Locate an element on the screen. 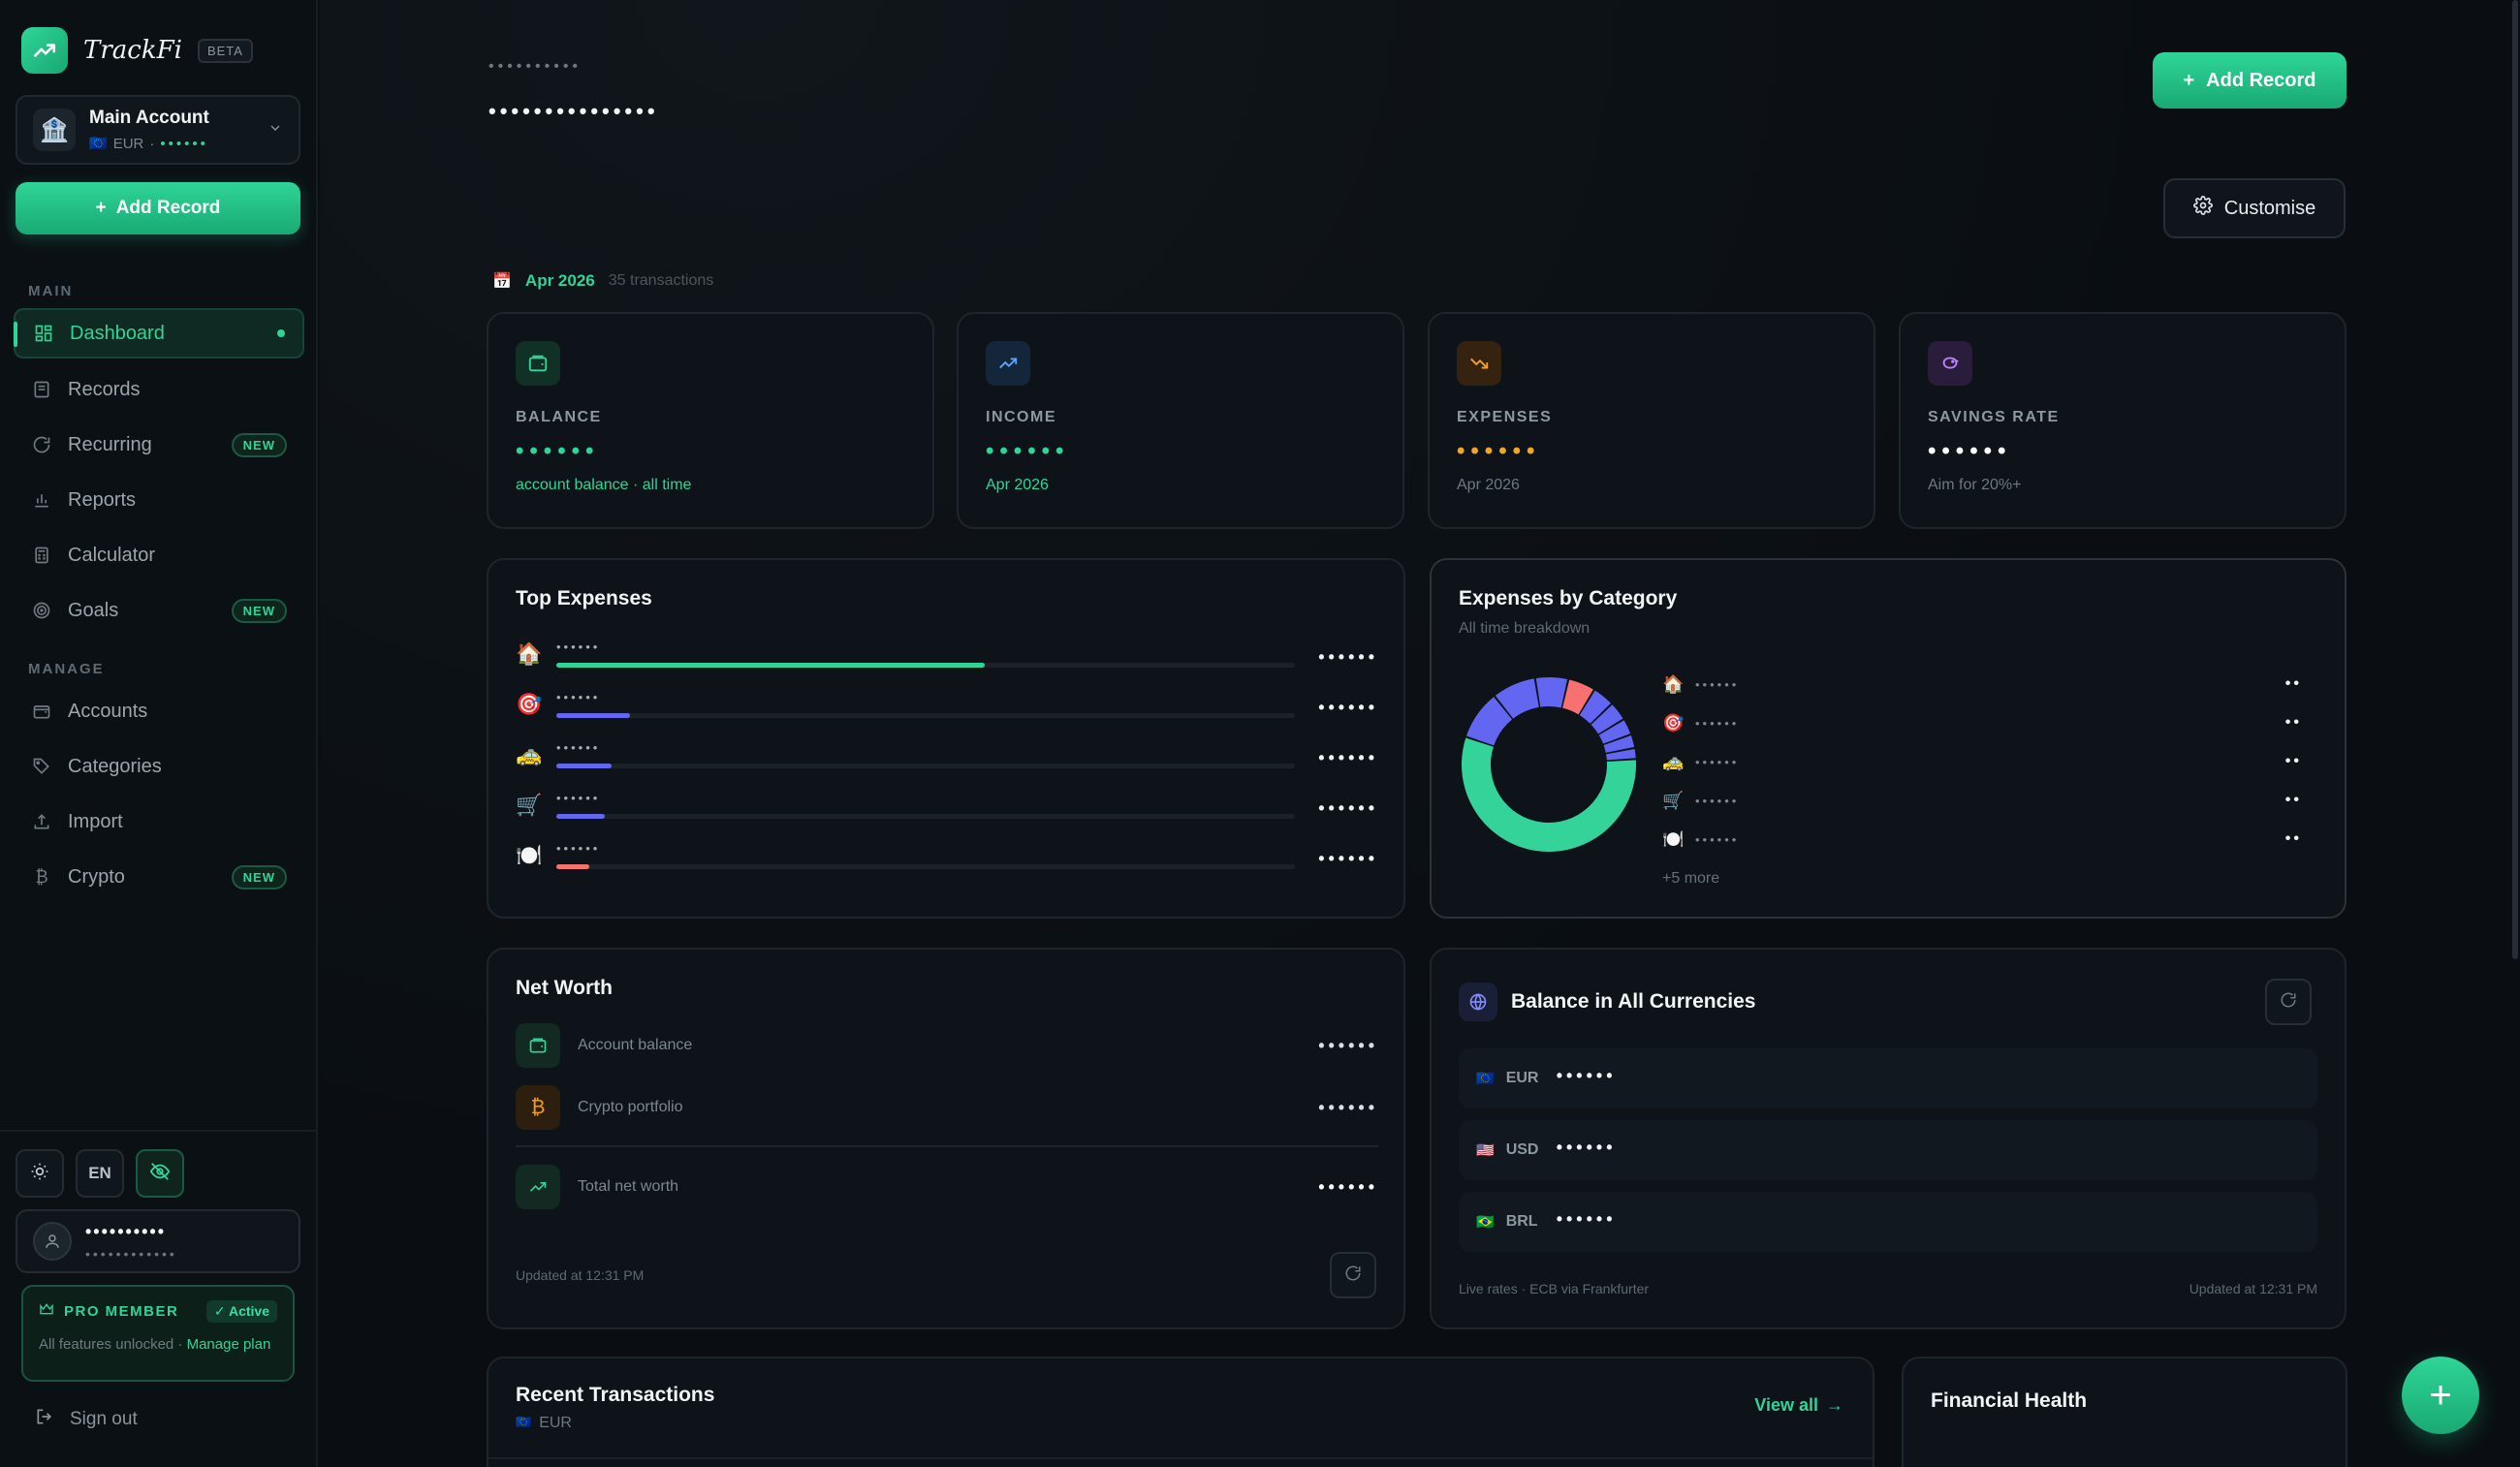  active-dot is located at coordinates (281, 333).